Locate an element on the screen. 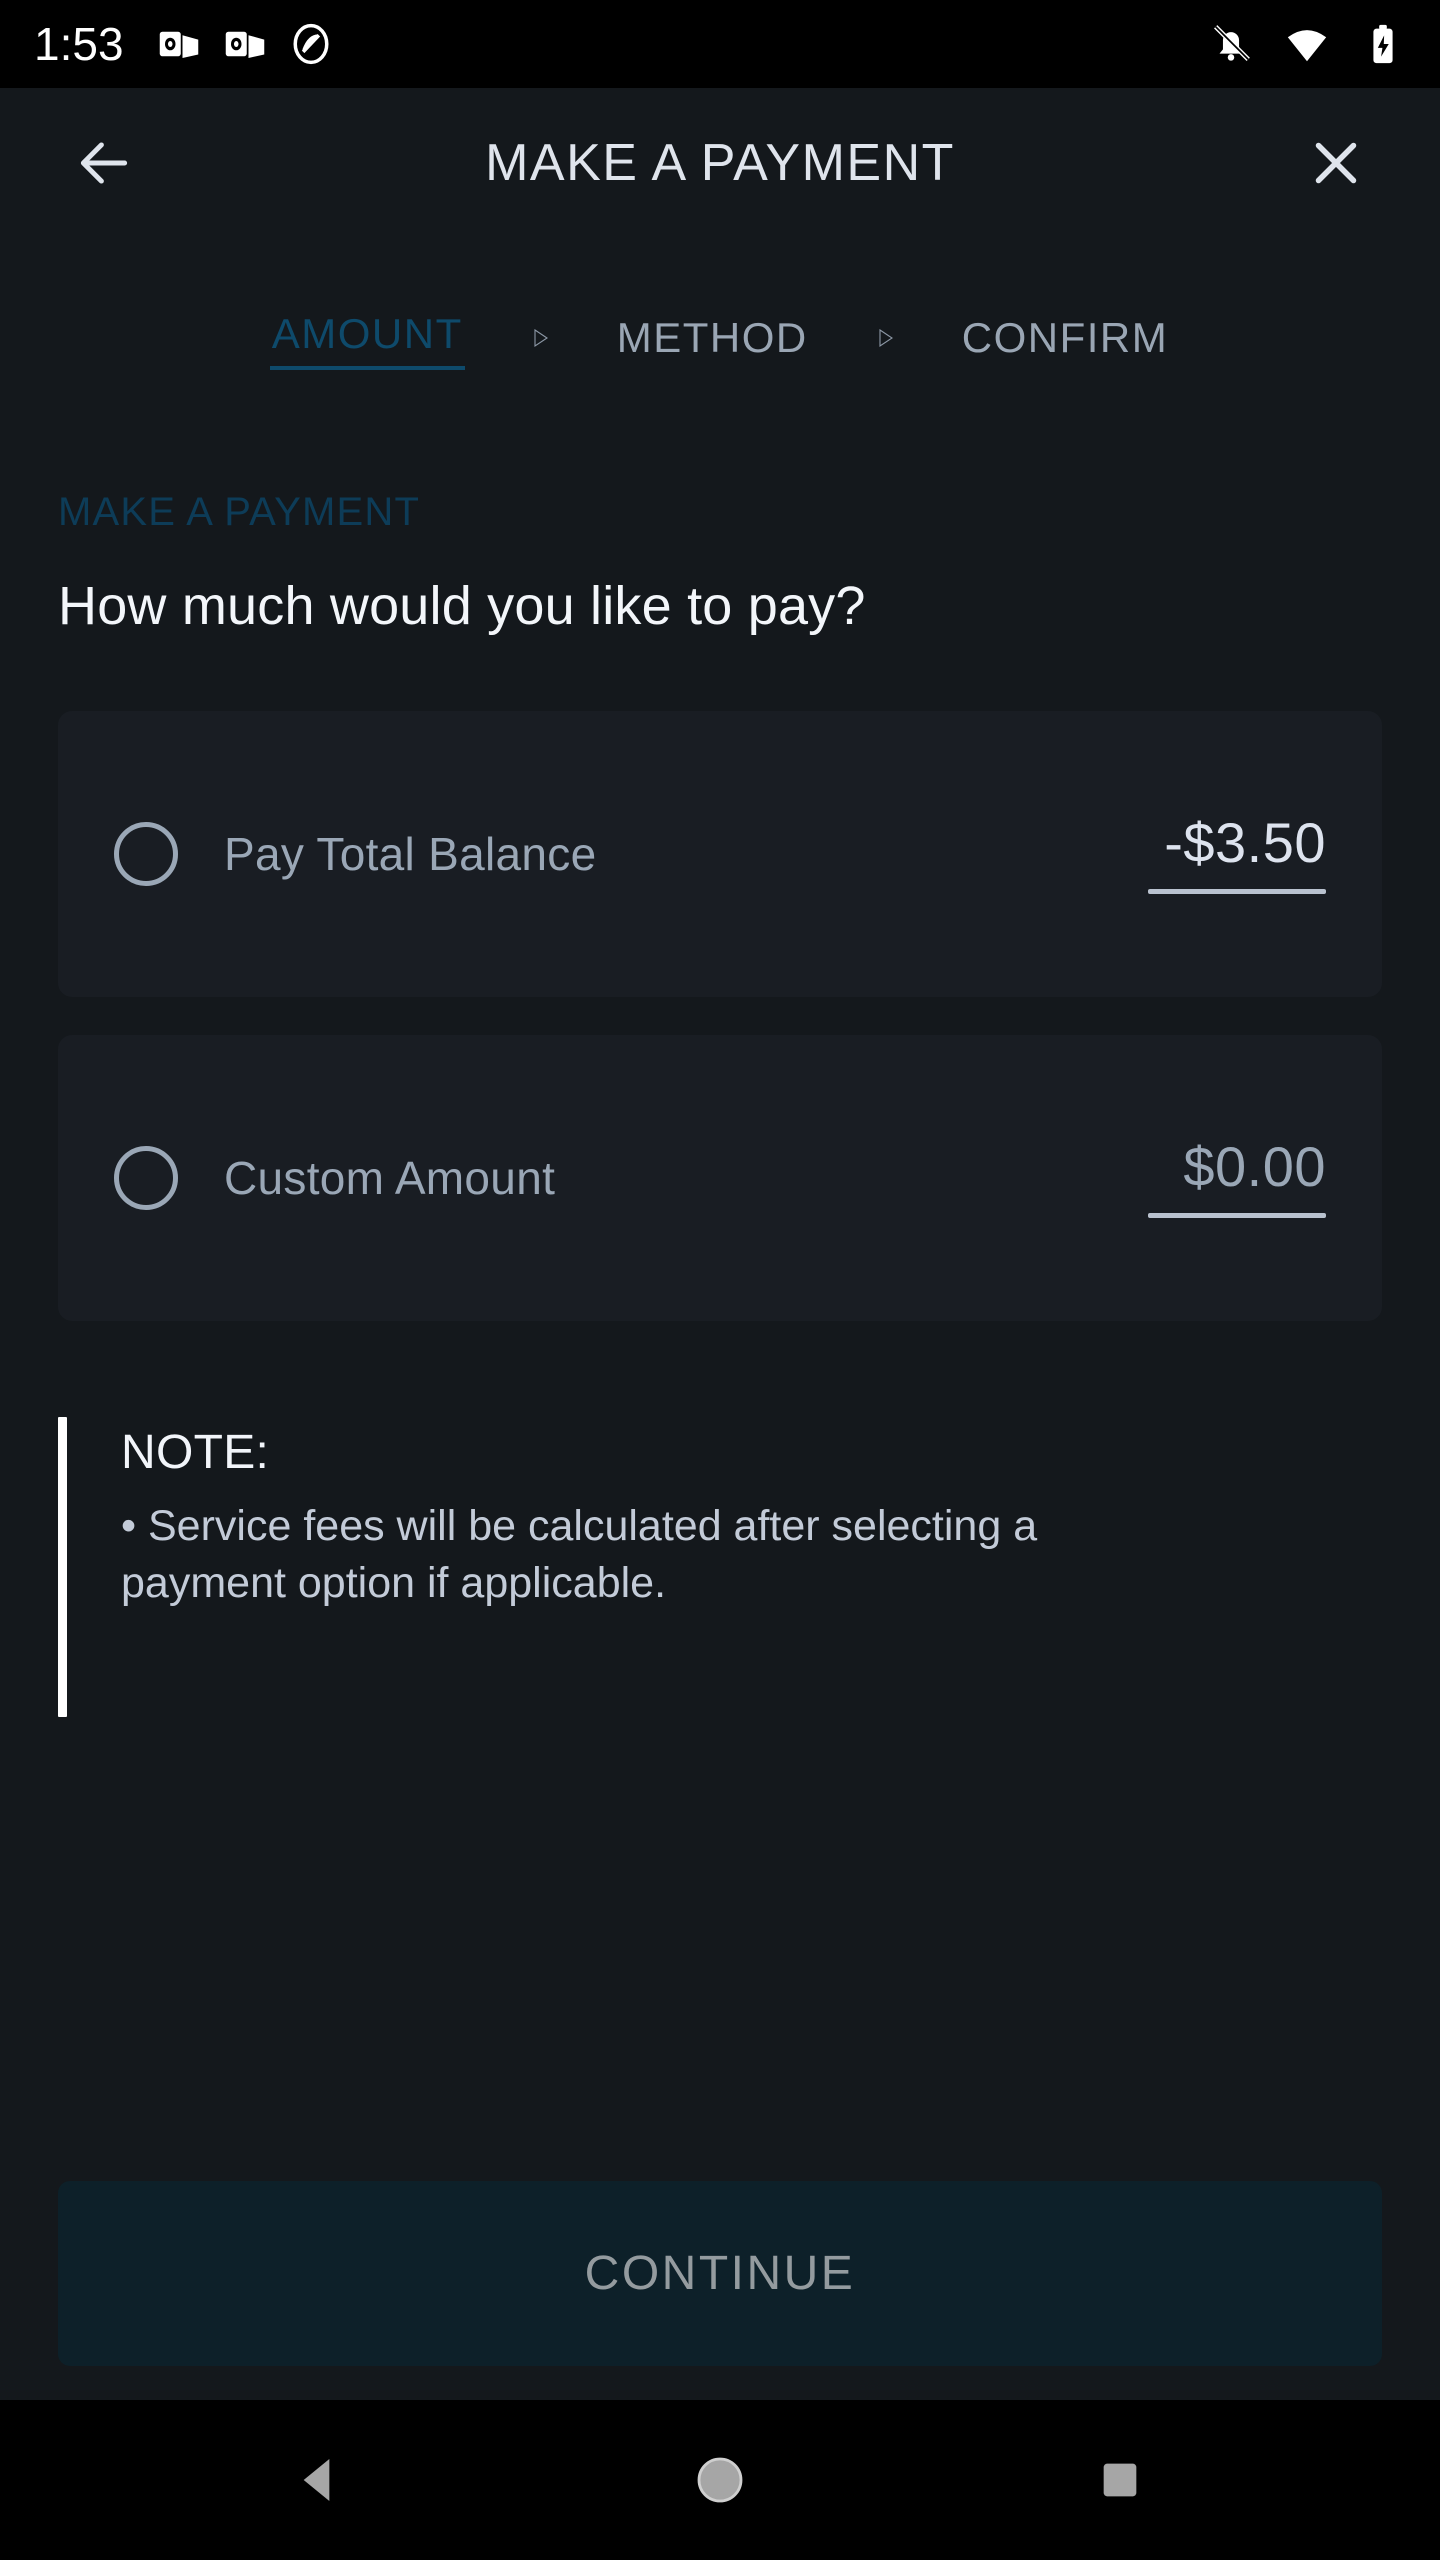 The image size is (1440, 2560). option-label: Custom Amount is located at coordinates (390, 1178).